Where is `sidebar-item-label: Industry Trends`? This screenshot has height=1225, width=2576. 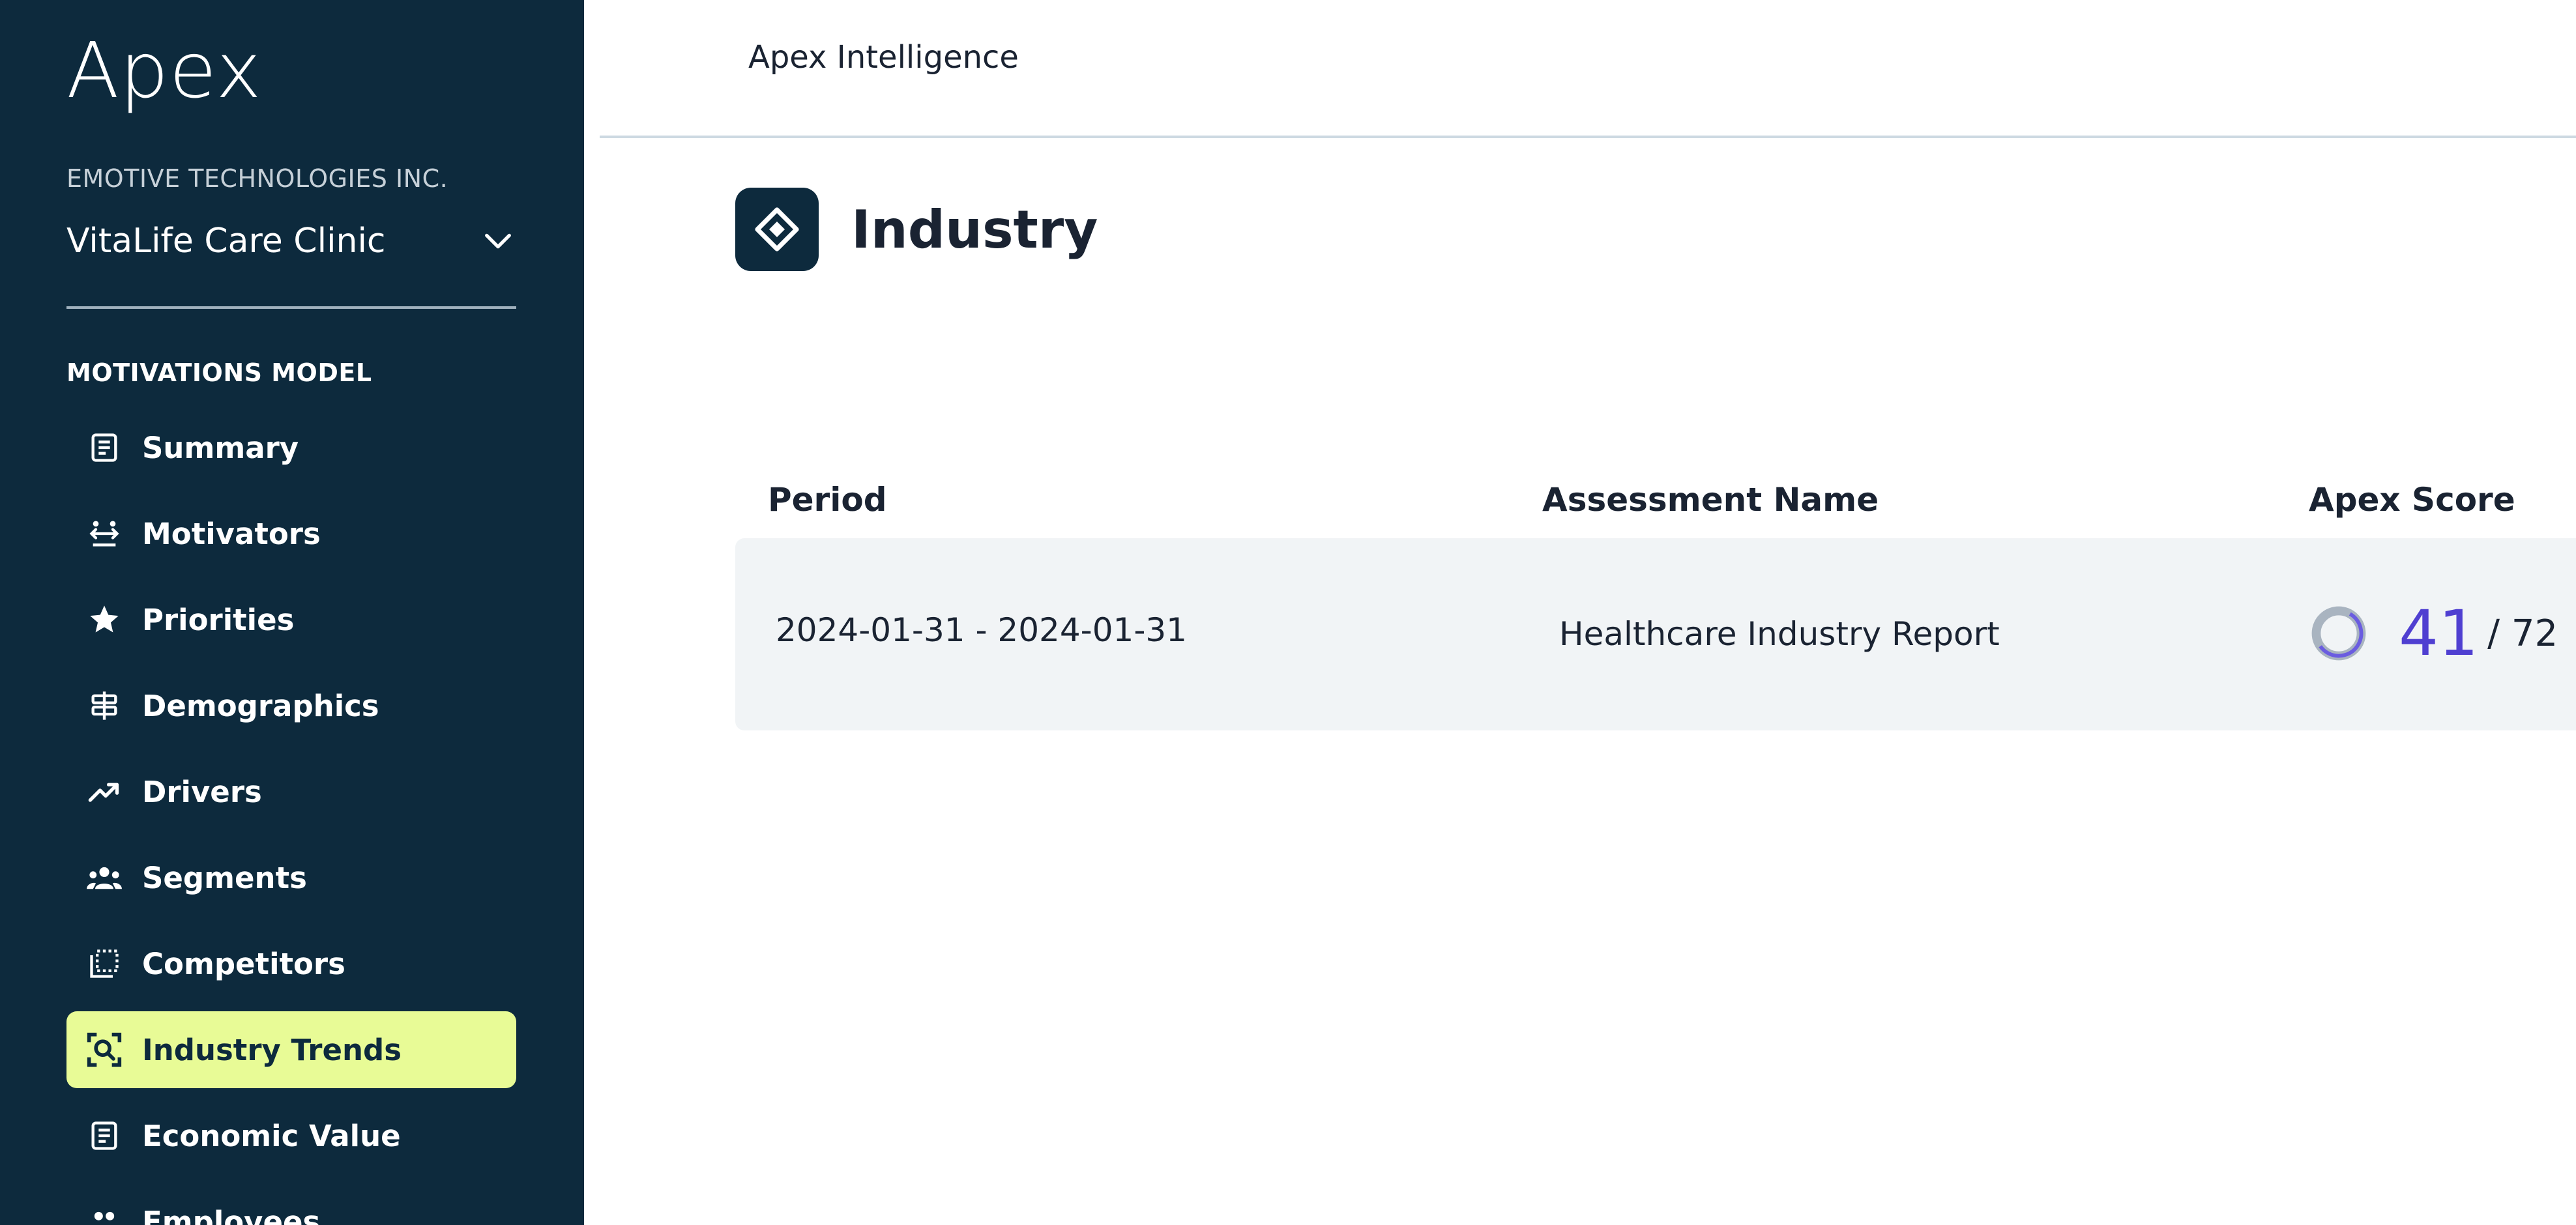 sidebar-item-label: Industry Trends is located at coordinates (272, 1049).